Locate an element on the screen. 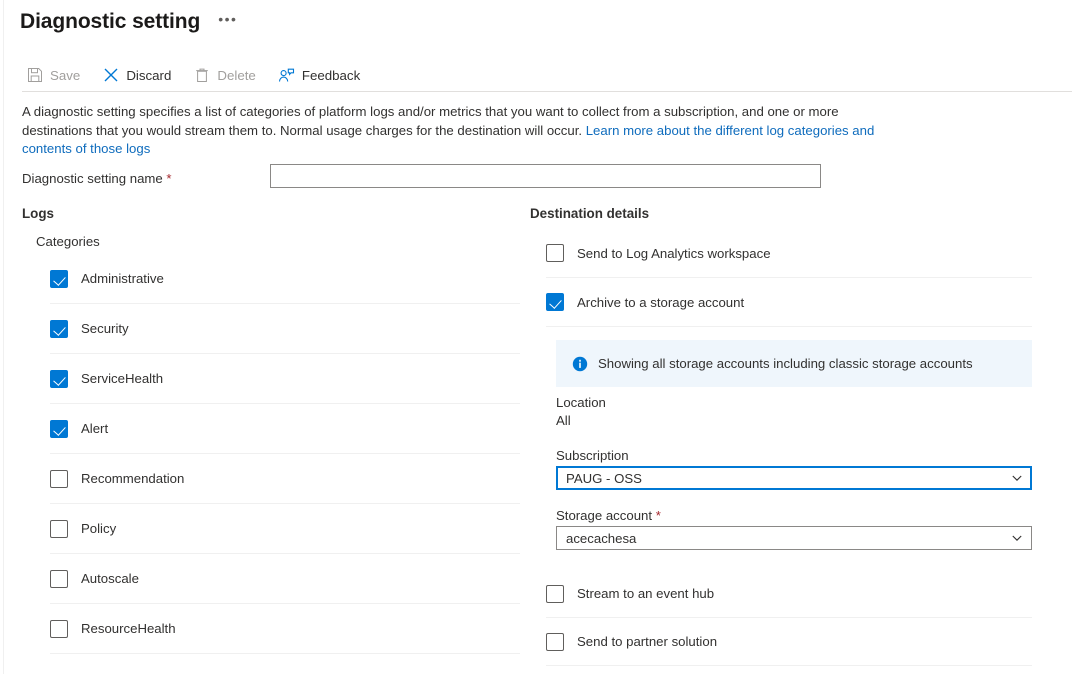 The image size is (1078, 674). info-icon is located at coordinates (580, 364).